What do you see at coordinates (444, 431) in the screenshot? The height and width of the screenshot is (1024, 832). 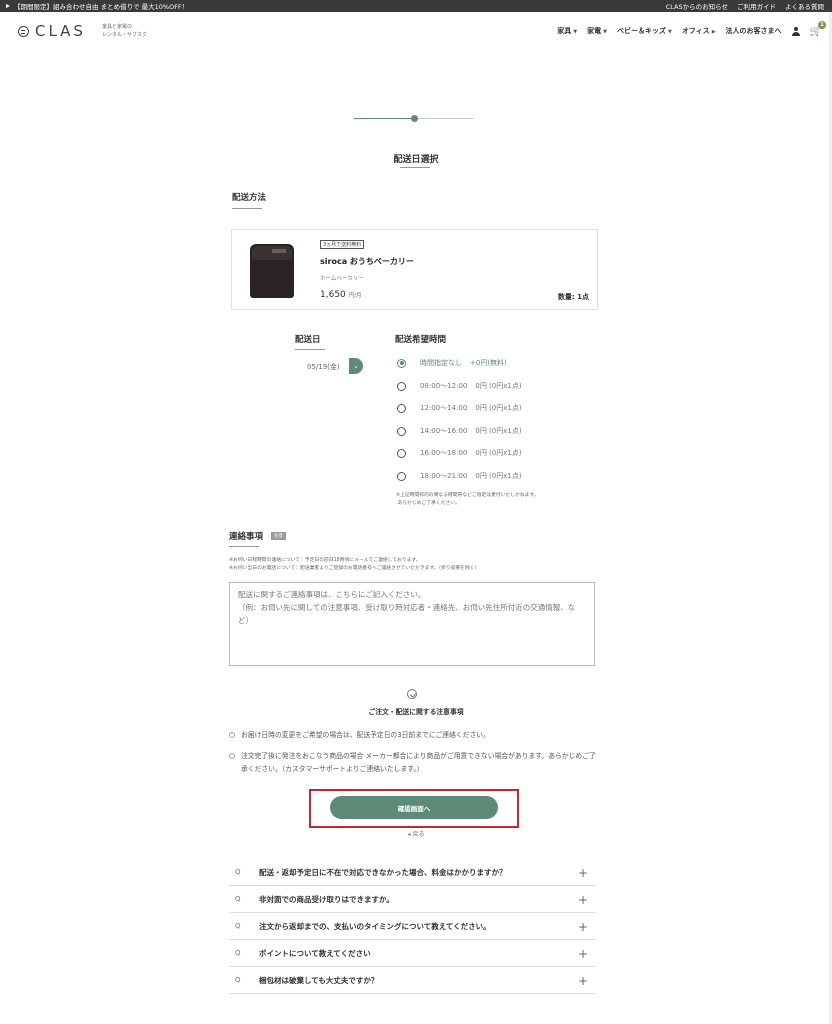 I see `slot-time: 14:00～16:00` at bounding box center [444, 431].